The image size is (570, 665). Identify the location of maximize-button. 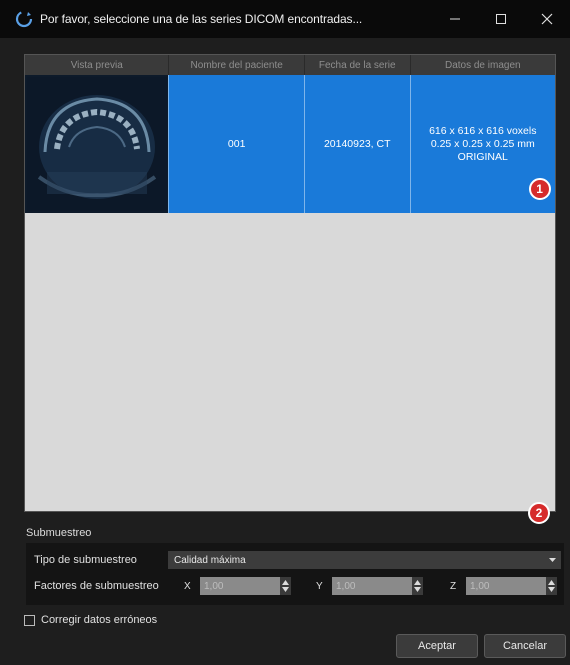
(501, 19).